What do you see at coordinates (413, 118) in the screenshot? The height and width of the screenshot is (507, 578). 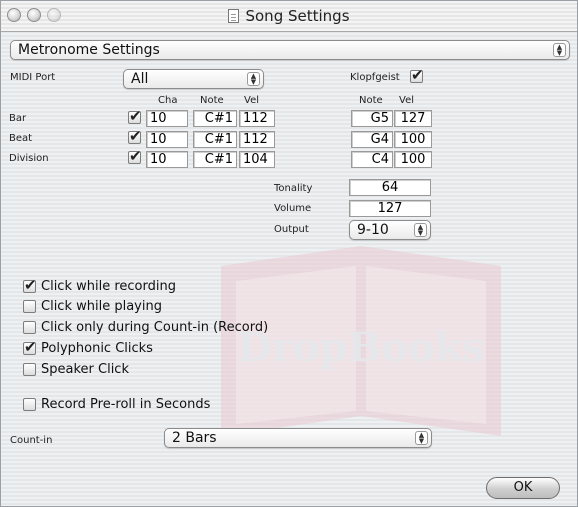 I see `bar-klopfgeist-velocity-field: 127` at bounding box center [413, 118].